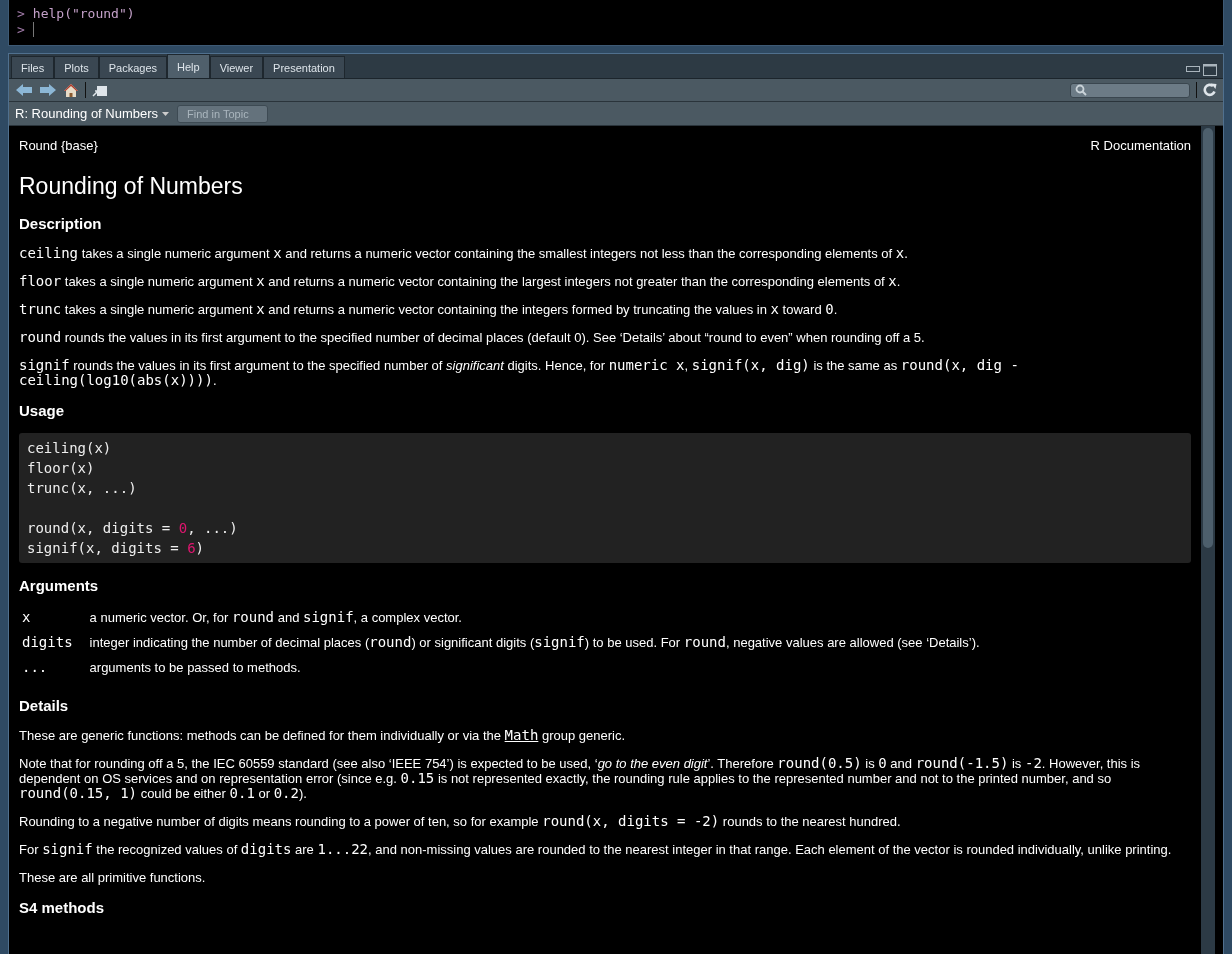  What do you see at coordinates (1208, 338) in the screenshot?
I see `scrollbar-thumb` at bounding box center [1208, 338].